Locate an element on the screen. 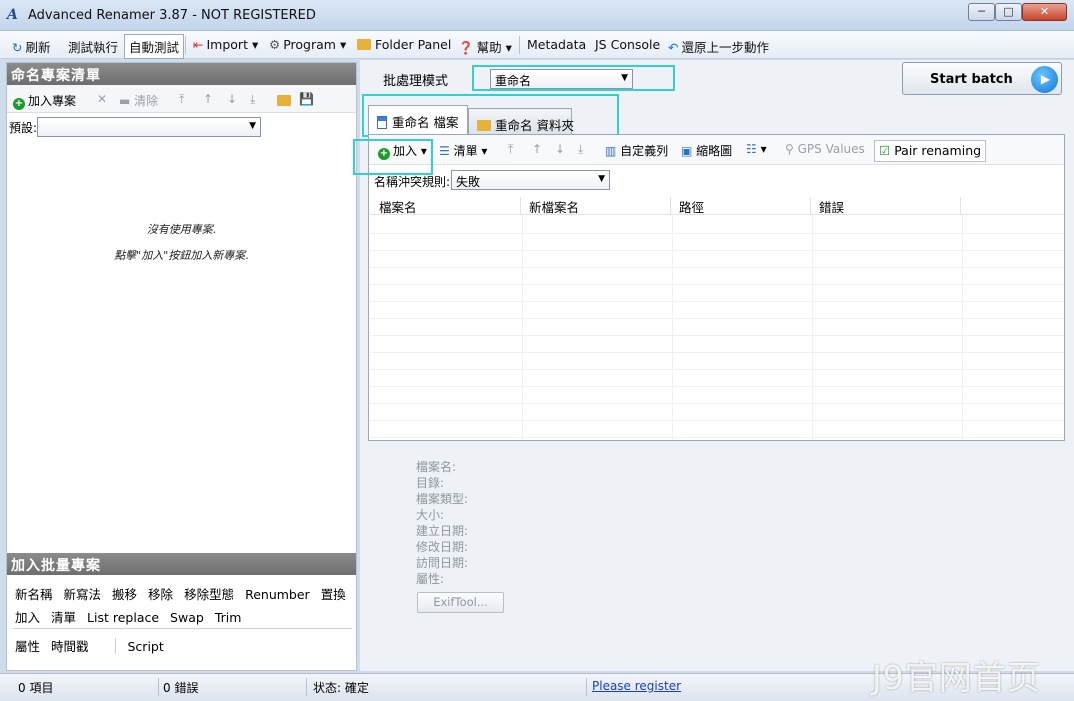 This screenshot has width=1074, height=701. method-item: 新寫法 is located at coordinates (83, 594).